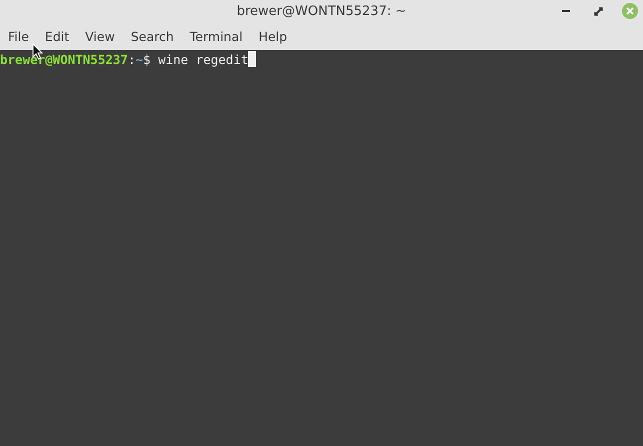 This screenshot has height=446, width=643. Describe the element at coordinates (57, 36) in the screenshot. I see `menu-item: Edit` at that location.